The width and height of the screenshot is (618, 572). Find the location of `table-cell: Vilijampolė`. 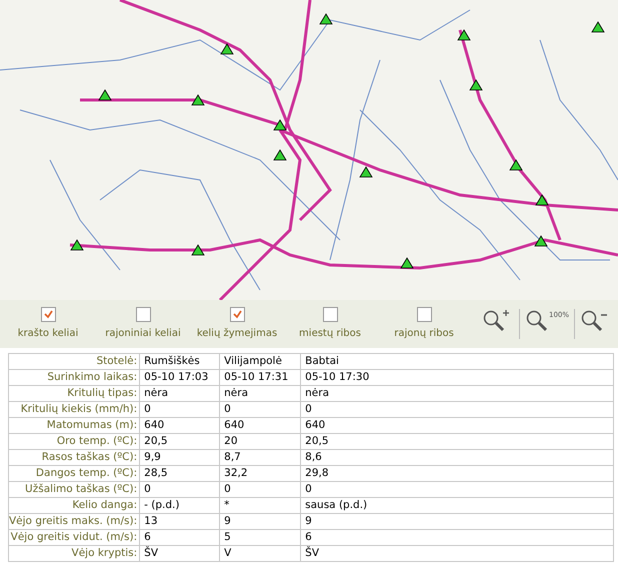

table-cell: Vilijampolė is located at coordinates (260, 362).